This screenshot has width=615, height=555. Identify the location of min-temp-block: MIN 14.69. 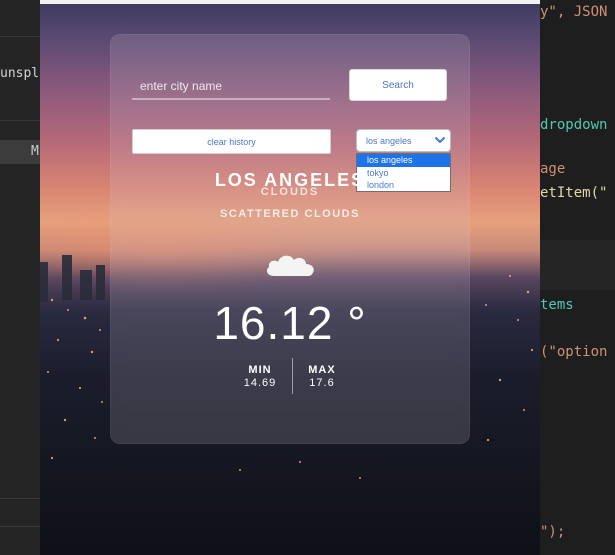
(260, 376).